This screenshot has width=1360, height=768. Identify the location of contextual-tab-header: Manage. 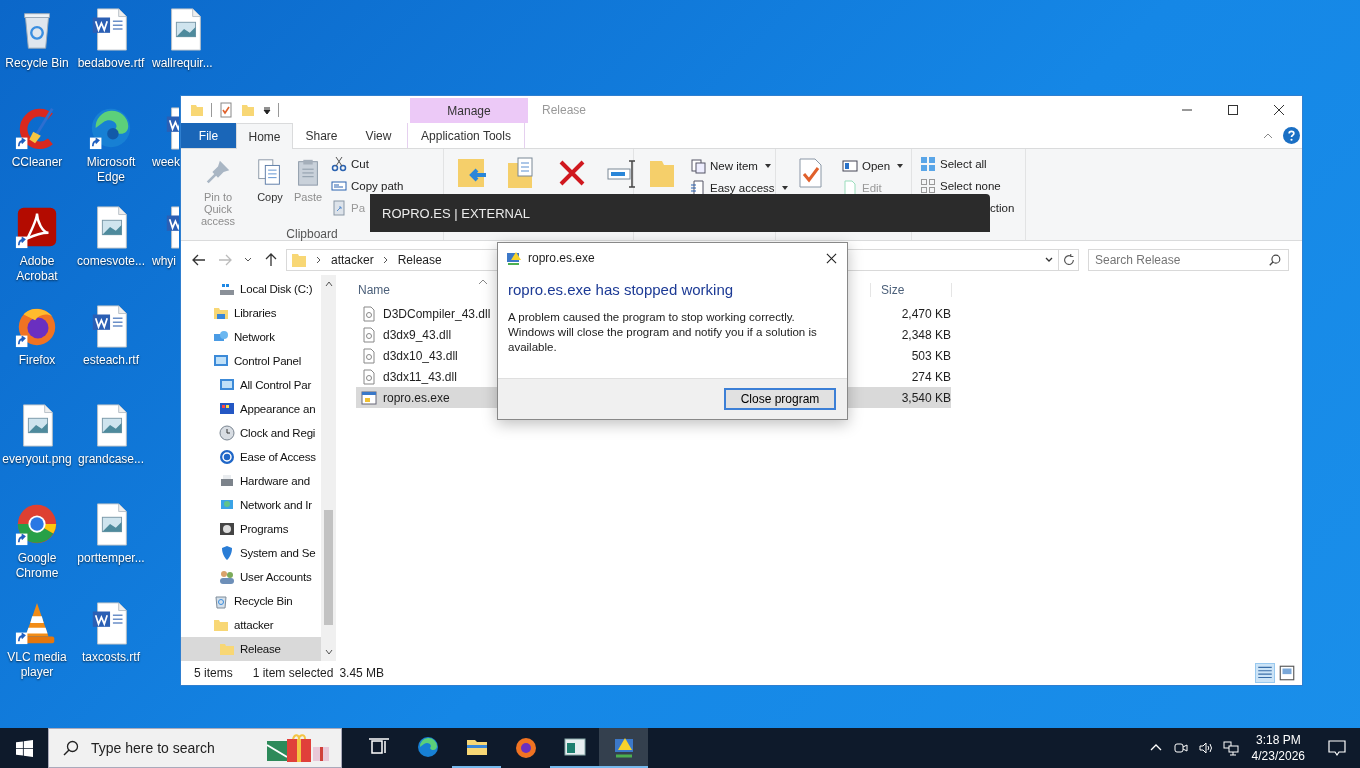
(469, 110).